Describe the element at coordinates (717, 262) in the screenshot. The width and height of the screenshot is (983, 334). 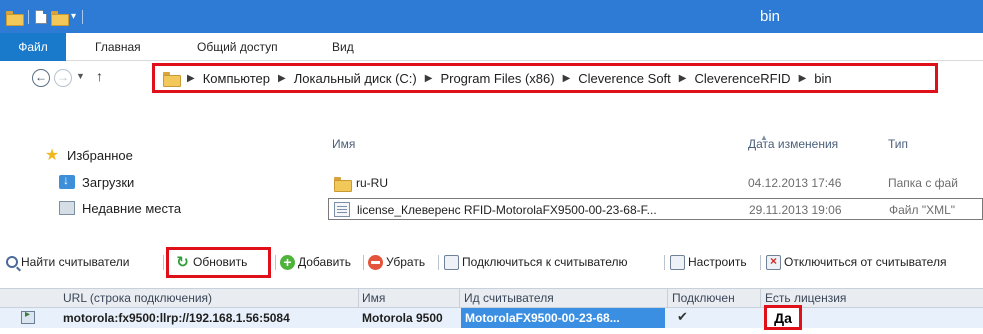
I see `configure-label: Настроить` at that location.